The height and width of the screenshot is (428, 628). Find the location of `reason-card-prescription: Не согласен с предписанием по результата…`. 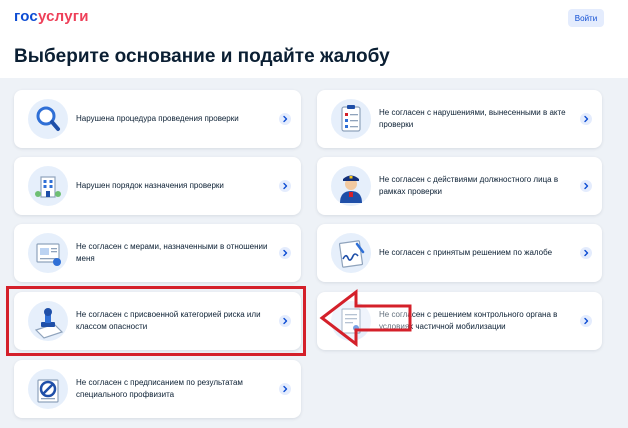

reason-card-prescription: Не согласен с предписанием по результата… is located at coordinates (157, 389).